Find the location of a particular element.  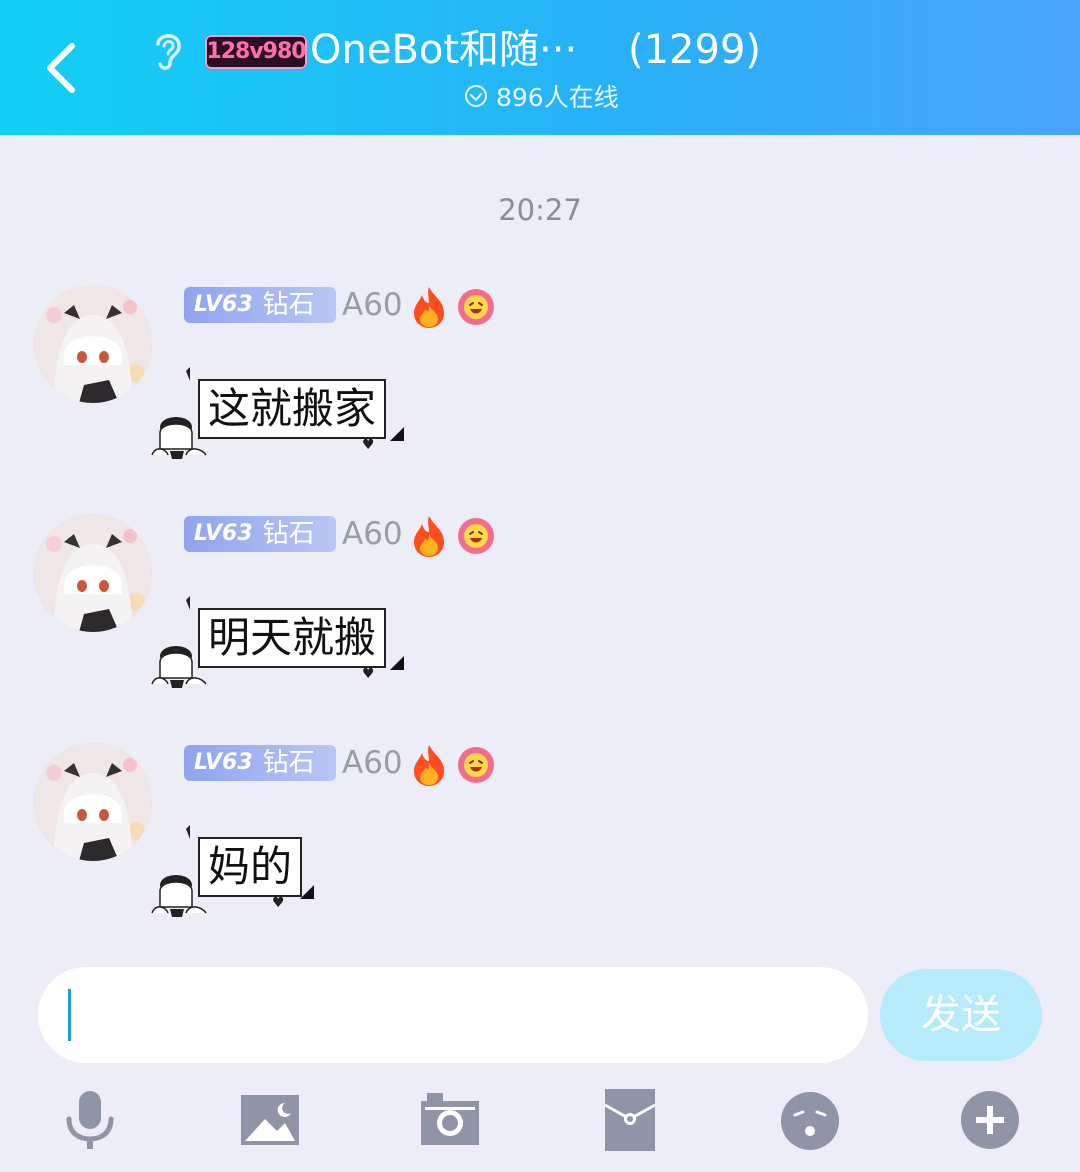

red-envelope-icon is located at coordinates (630, 1120).